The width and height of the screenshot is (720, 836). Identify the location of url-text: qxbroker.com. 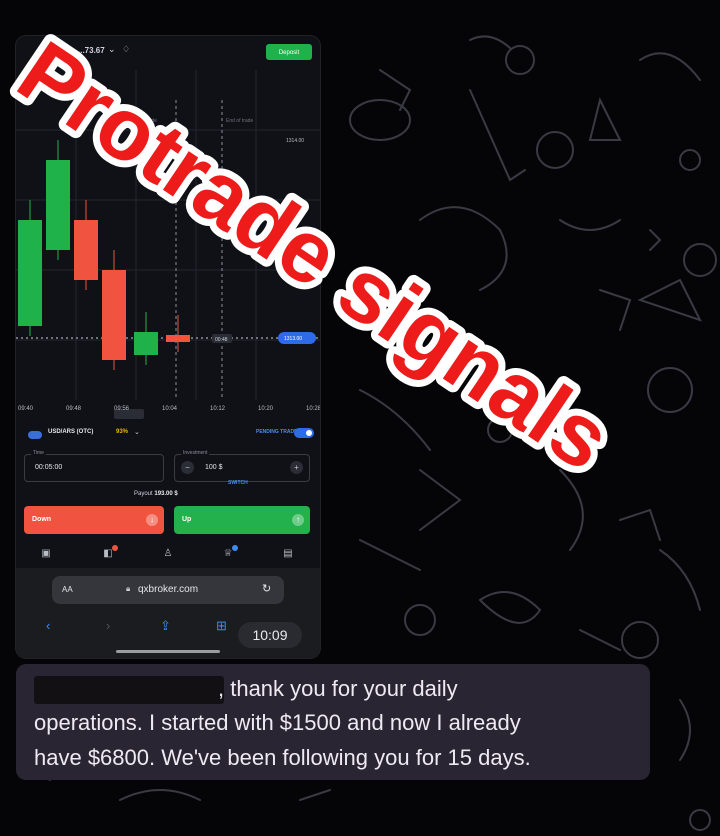
(168, 589).